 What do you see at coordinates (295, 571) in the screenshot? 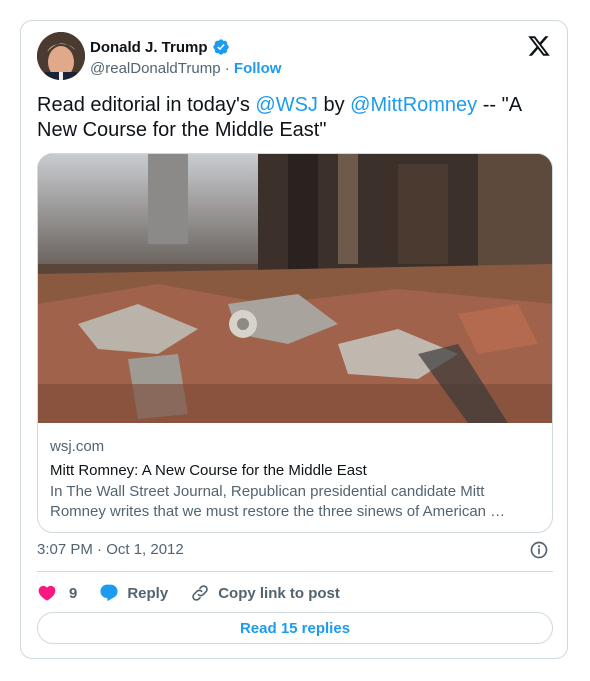
I see `divider` at bounding box center [295, 571].